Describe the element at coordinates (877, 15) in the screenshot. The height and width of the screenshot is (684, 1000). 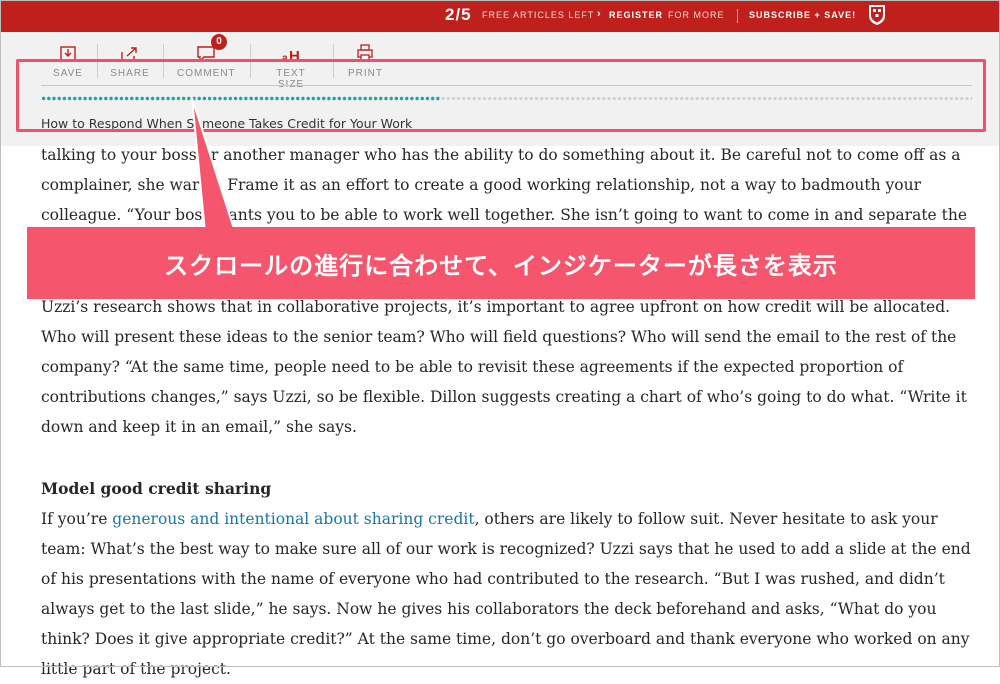
I see `shield-logo-icon` at that location.